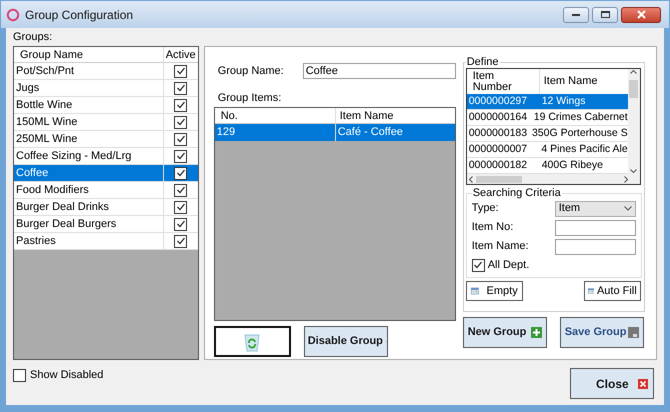 This screenshot has width=670, height=412. I want to click on app-icon, so click(13, 15).